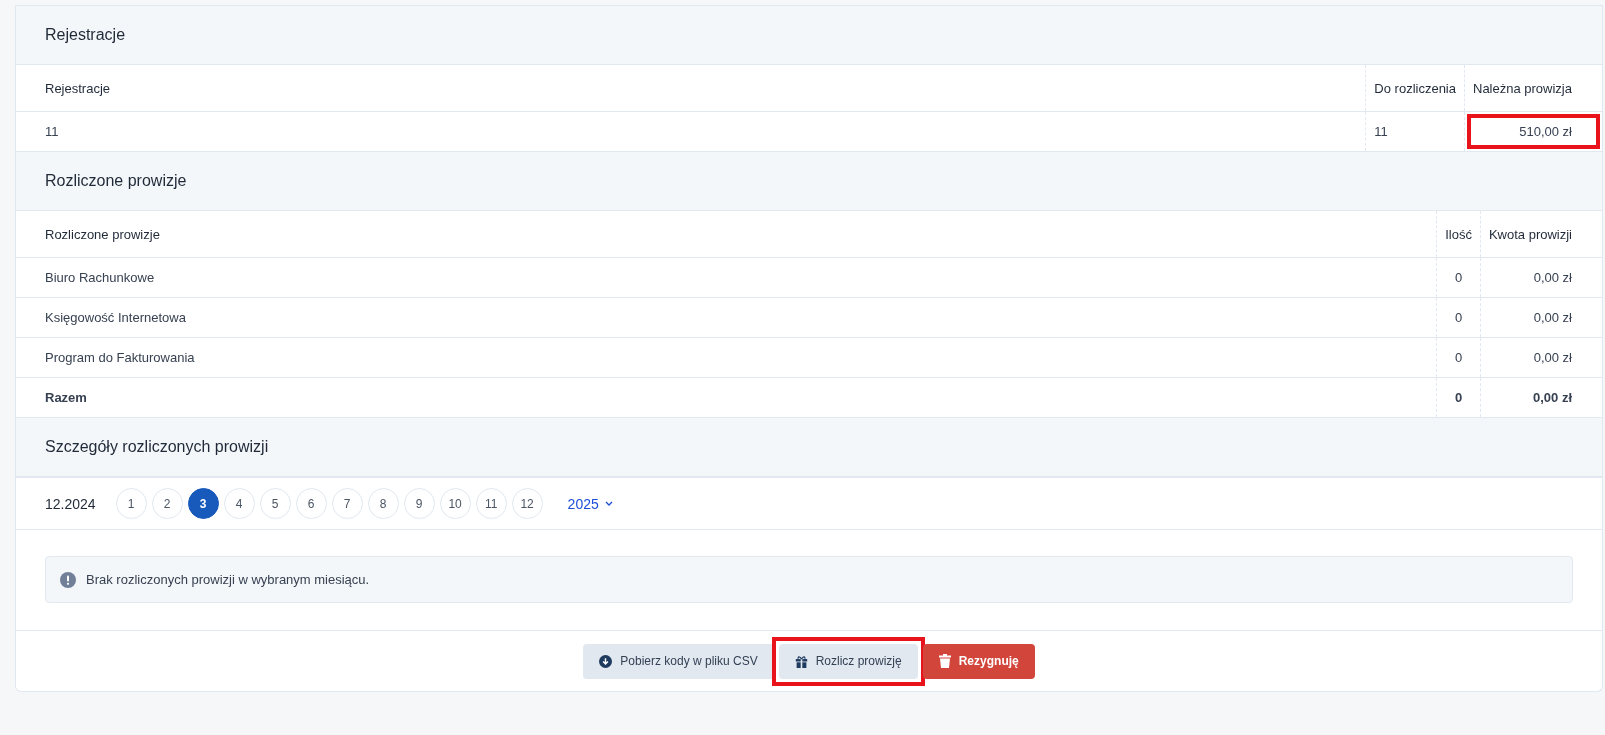  I want to click on table-cell: 11, so click(691, 131).